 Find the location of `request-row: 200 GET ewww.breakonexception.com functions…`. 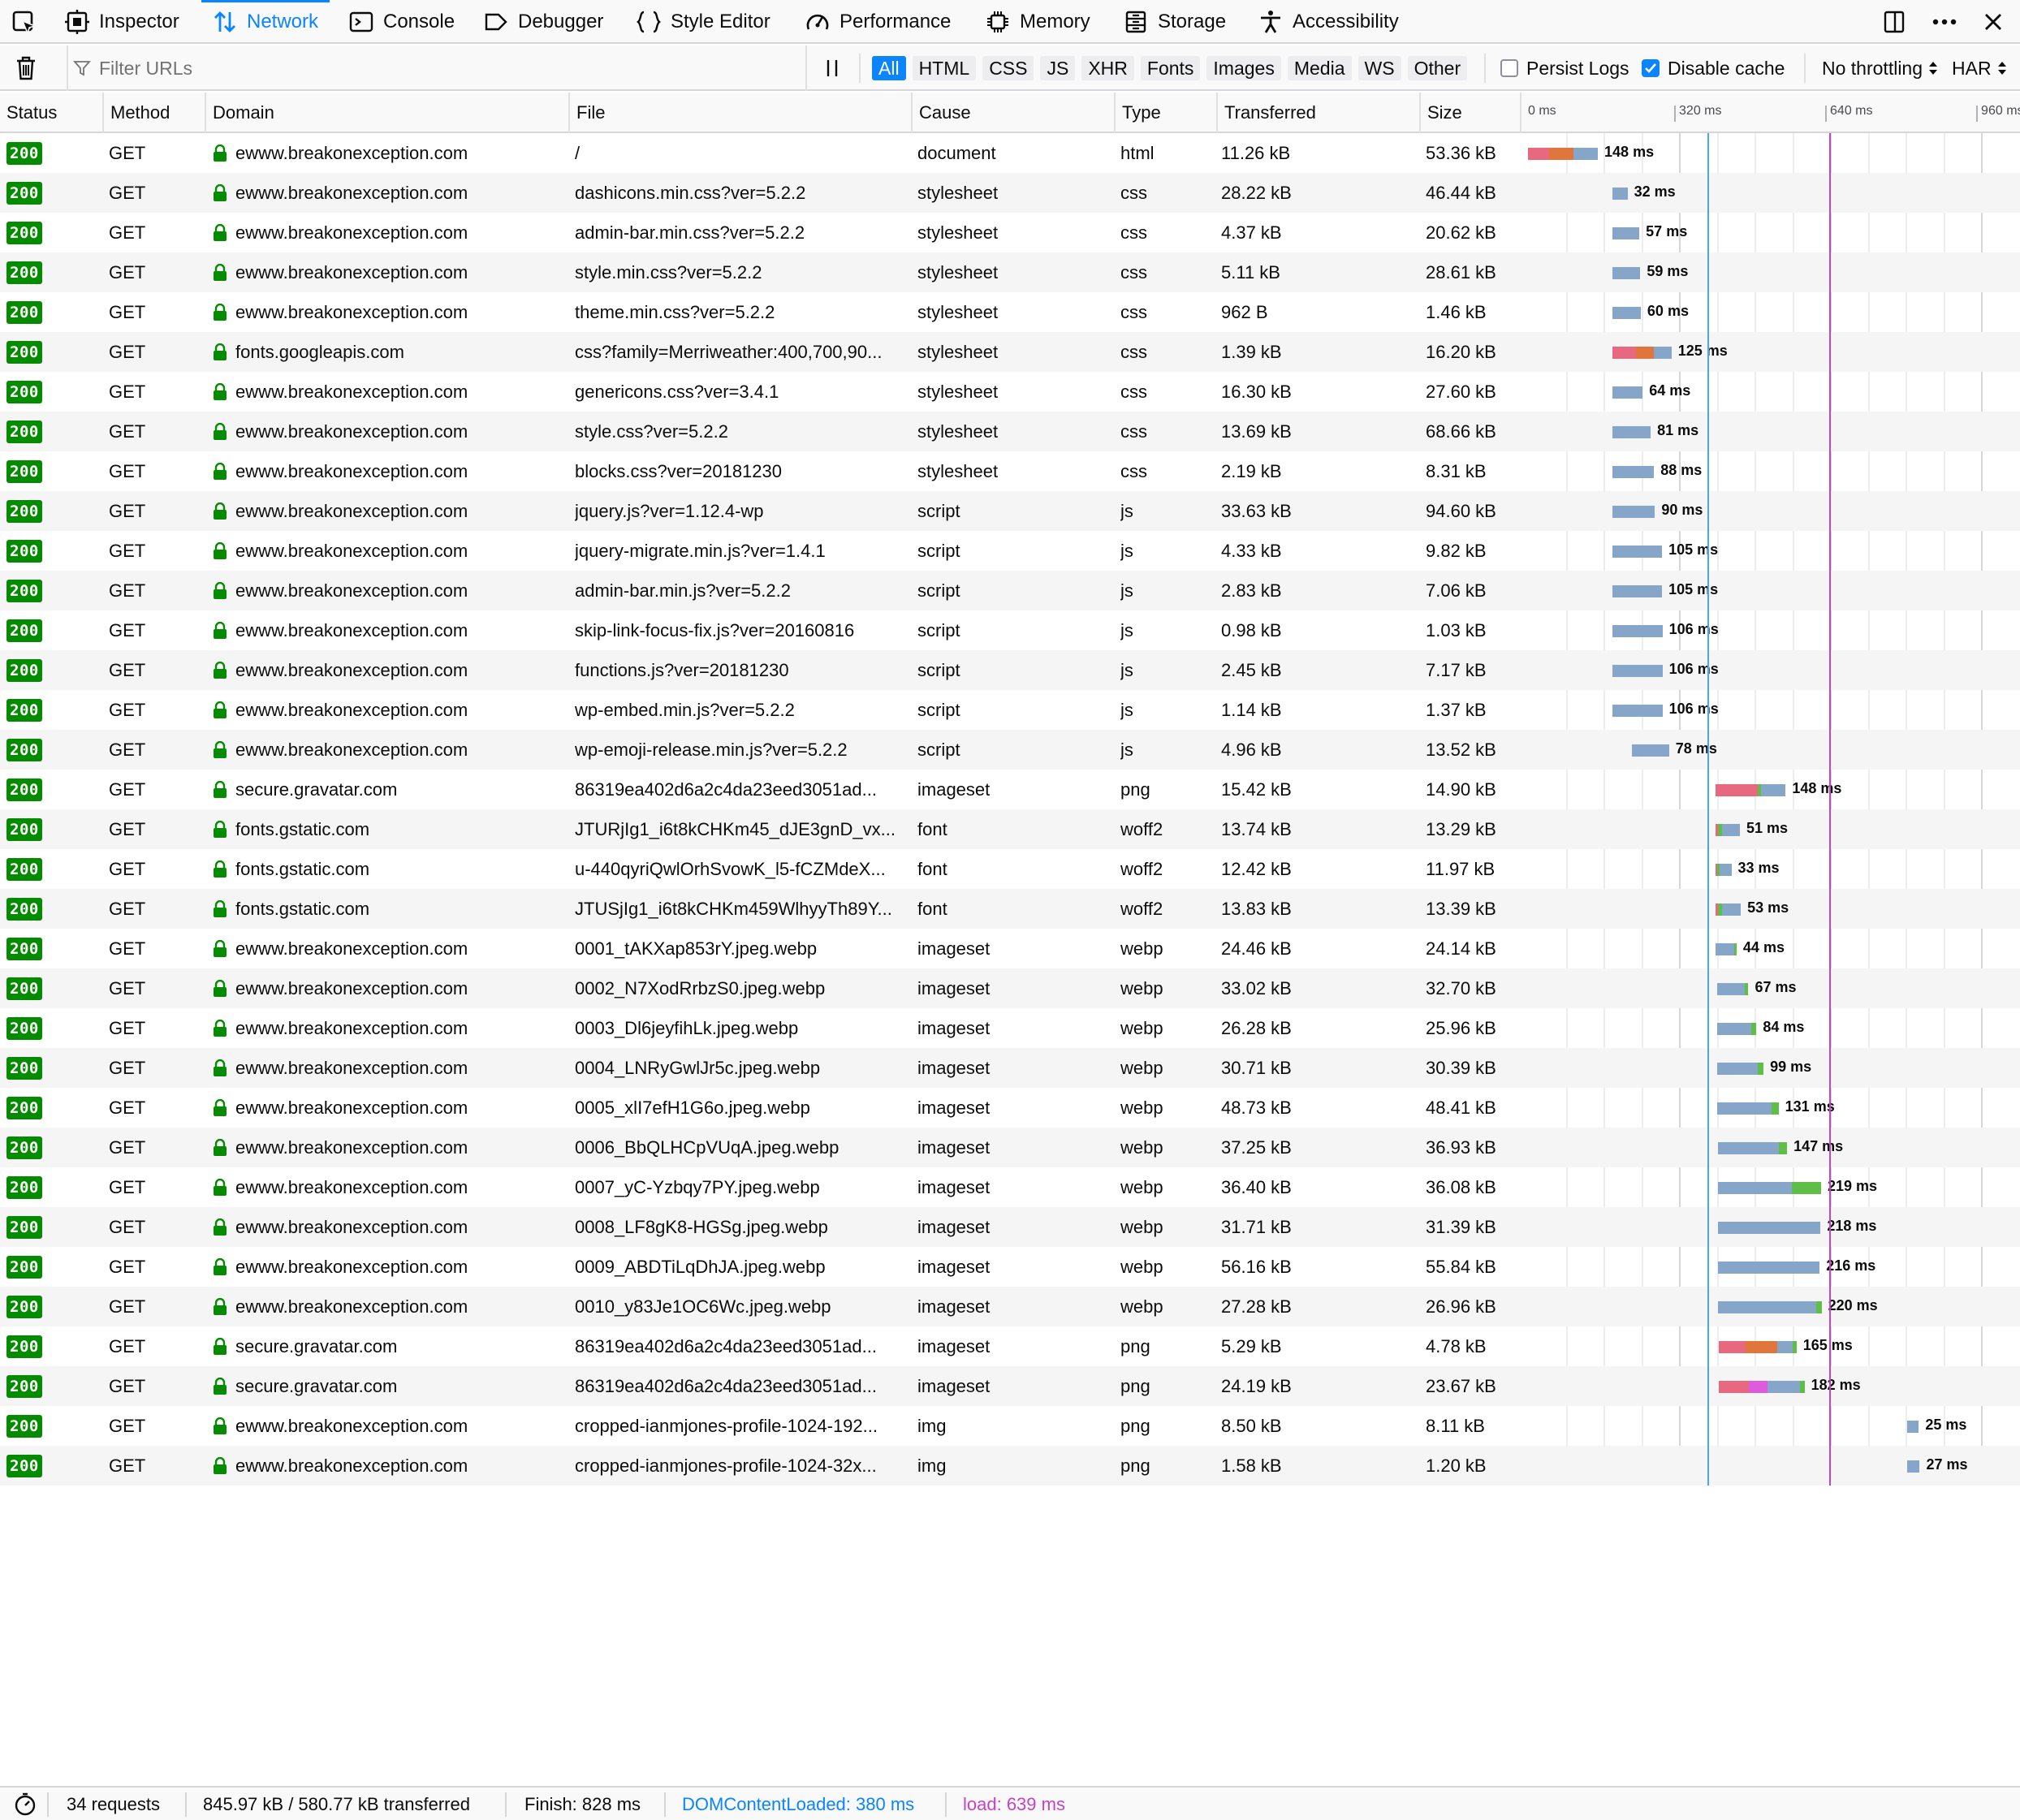

request-row: 200 GET ewww.breakonexception.com functions… is located at coordinates (1010, 670).